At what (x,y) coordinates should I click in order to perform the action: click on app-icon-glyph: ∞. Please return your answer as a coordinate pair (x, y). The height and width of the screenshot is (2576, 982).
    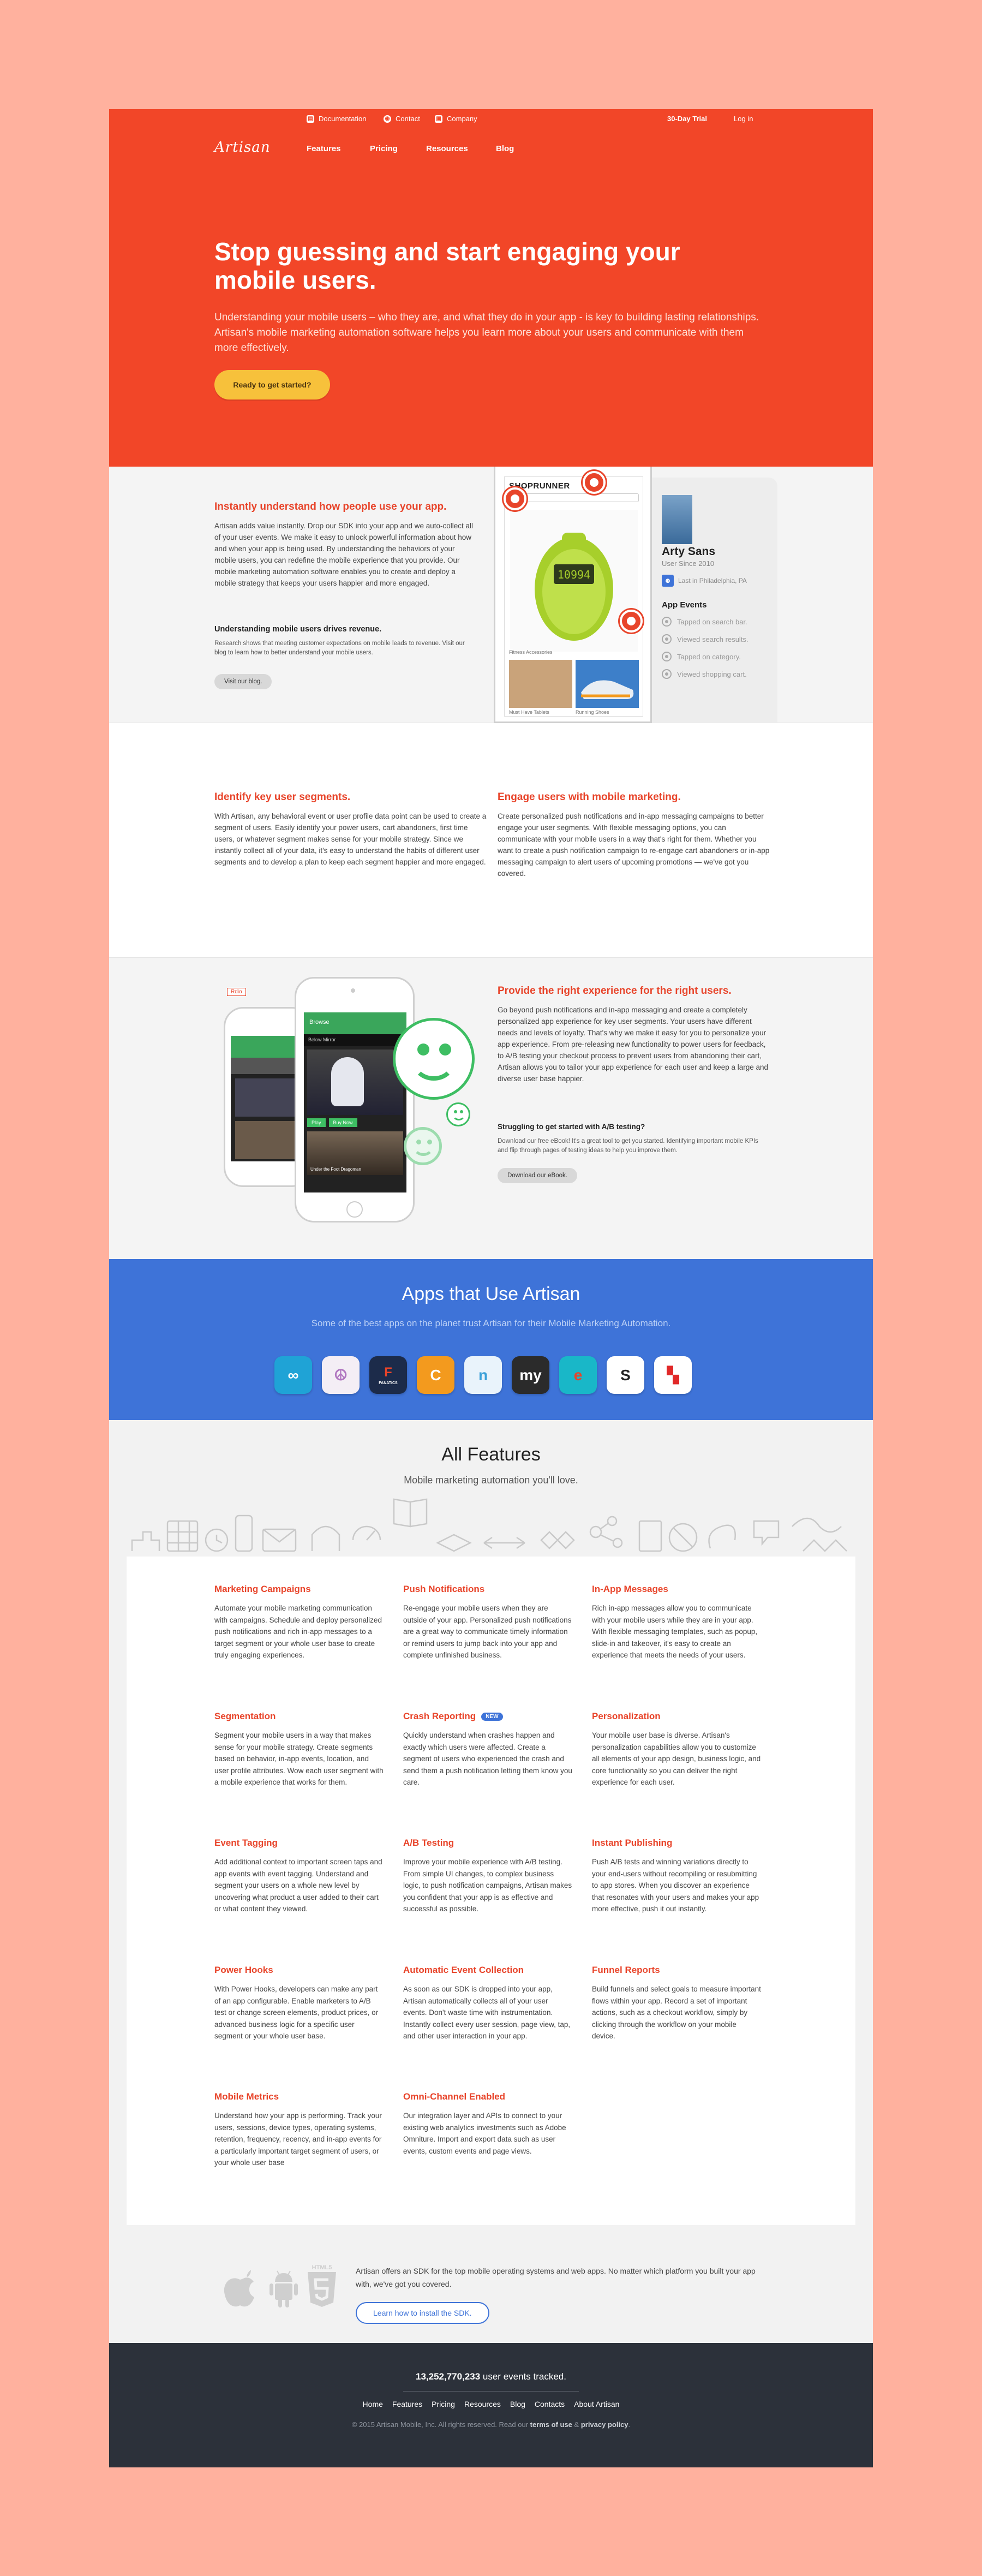
    Looking at the image, I should click on (293, 1375).